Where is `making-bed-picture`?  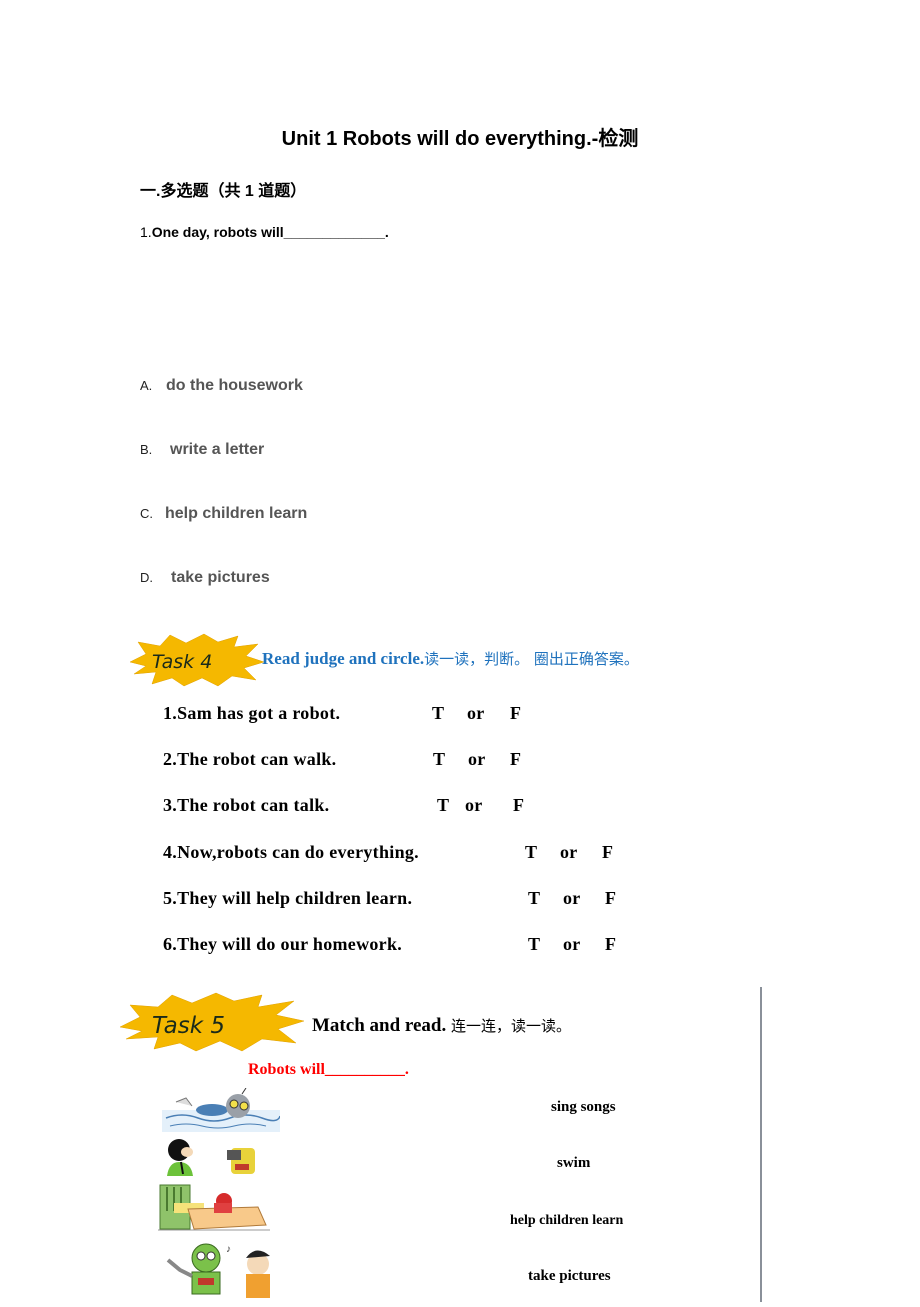 making-bed-picture is located at coordinates (214, 1206).